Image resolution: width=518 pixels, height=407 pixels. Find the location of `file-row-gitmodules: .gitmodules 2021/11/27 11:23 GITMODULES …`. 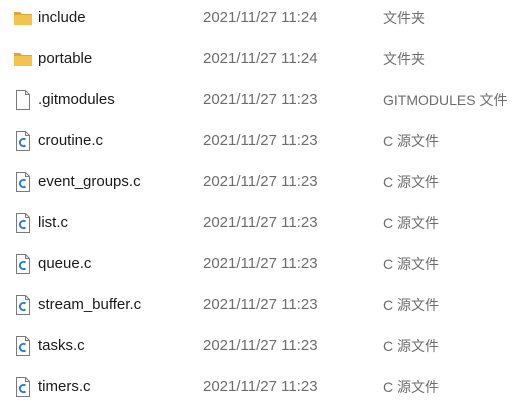

file-row-gitmodules: .gitmodules 2021/11/27 11:23 GITMODULES … is located at coordinates (259, 99).